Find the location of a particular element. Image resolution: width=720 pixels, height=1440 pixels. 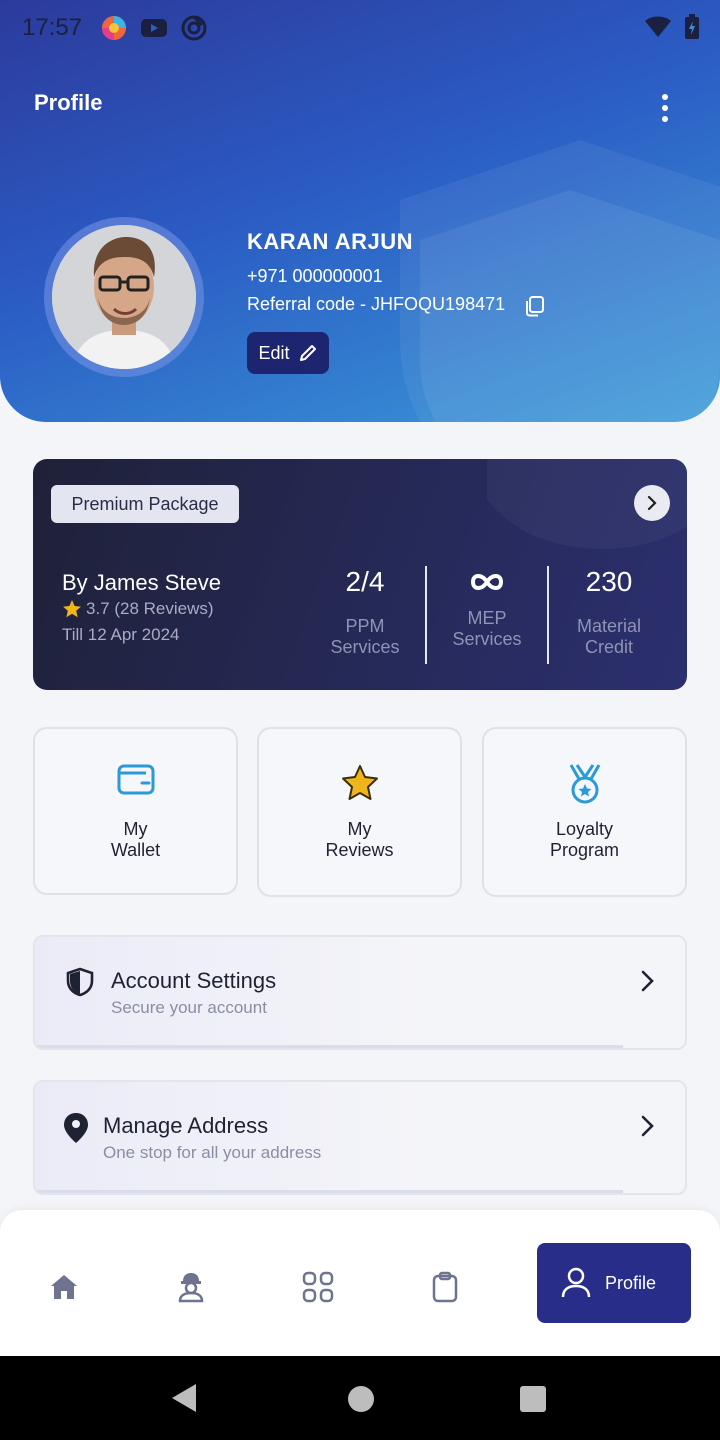

nav-profile: Profile is located at coordinates (614, 1283).